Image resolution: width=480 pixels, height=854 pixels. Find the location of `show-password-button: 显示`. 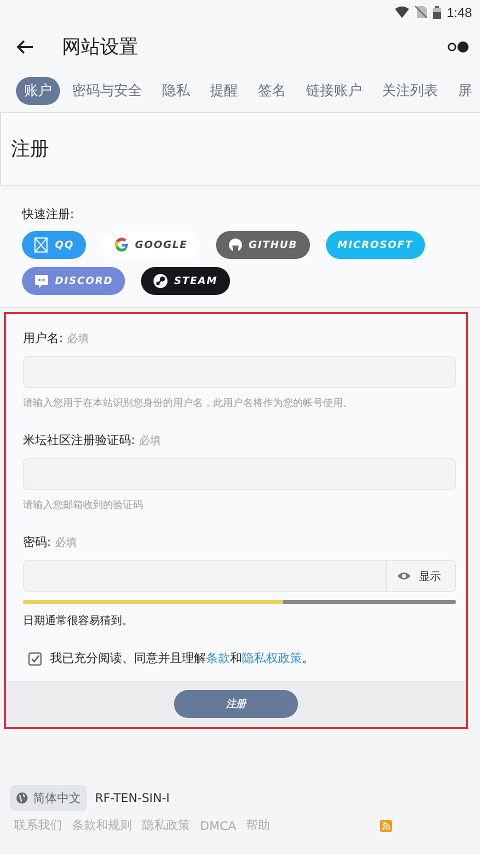

show-password-button: 显示 is located at coordinates (420, 576).